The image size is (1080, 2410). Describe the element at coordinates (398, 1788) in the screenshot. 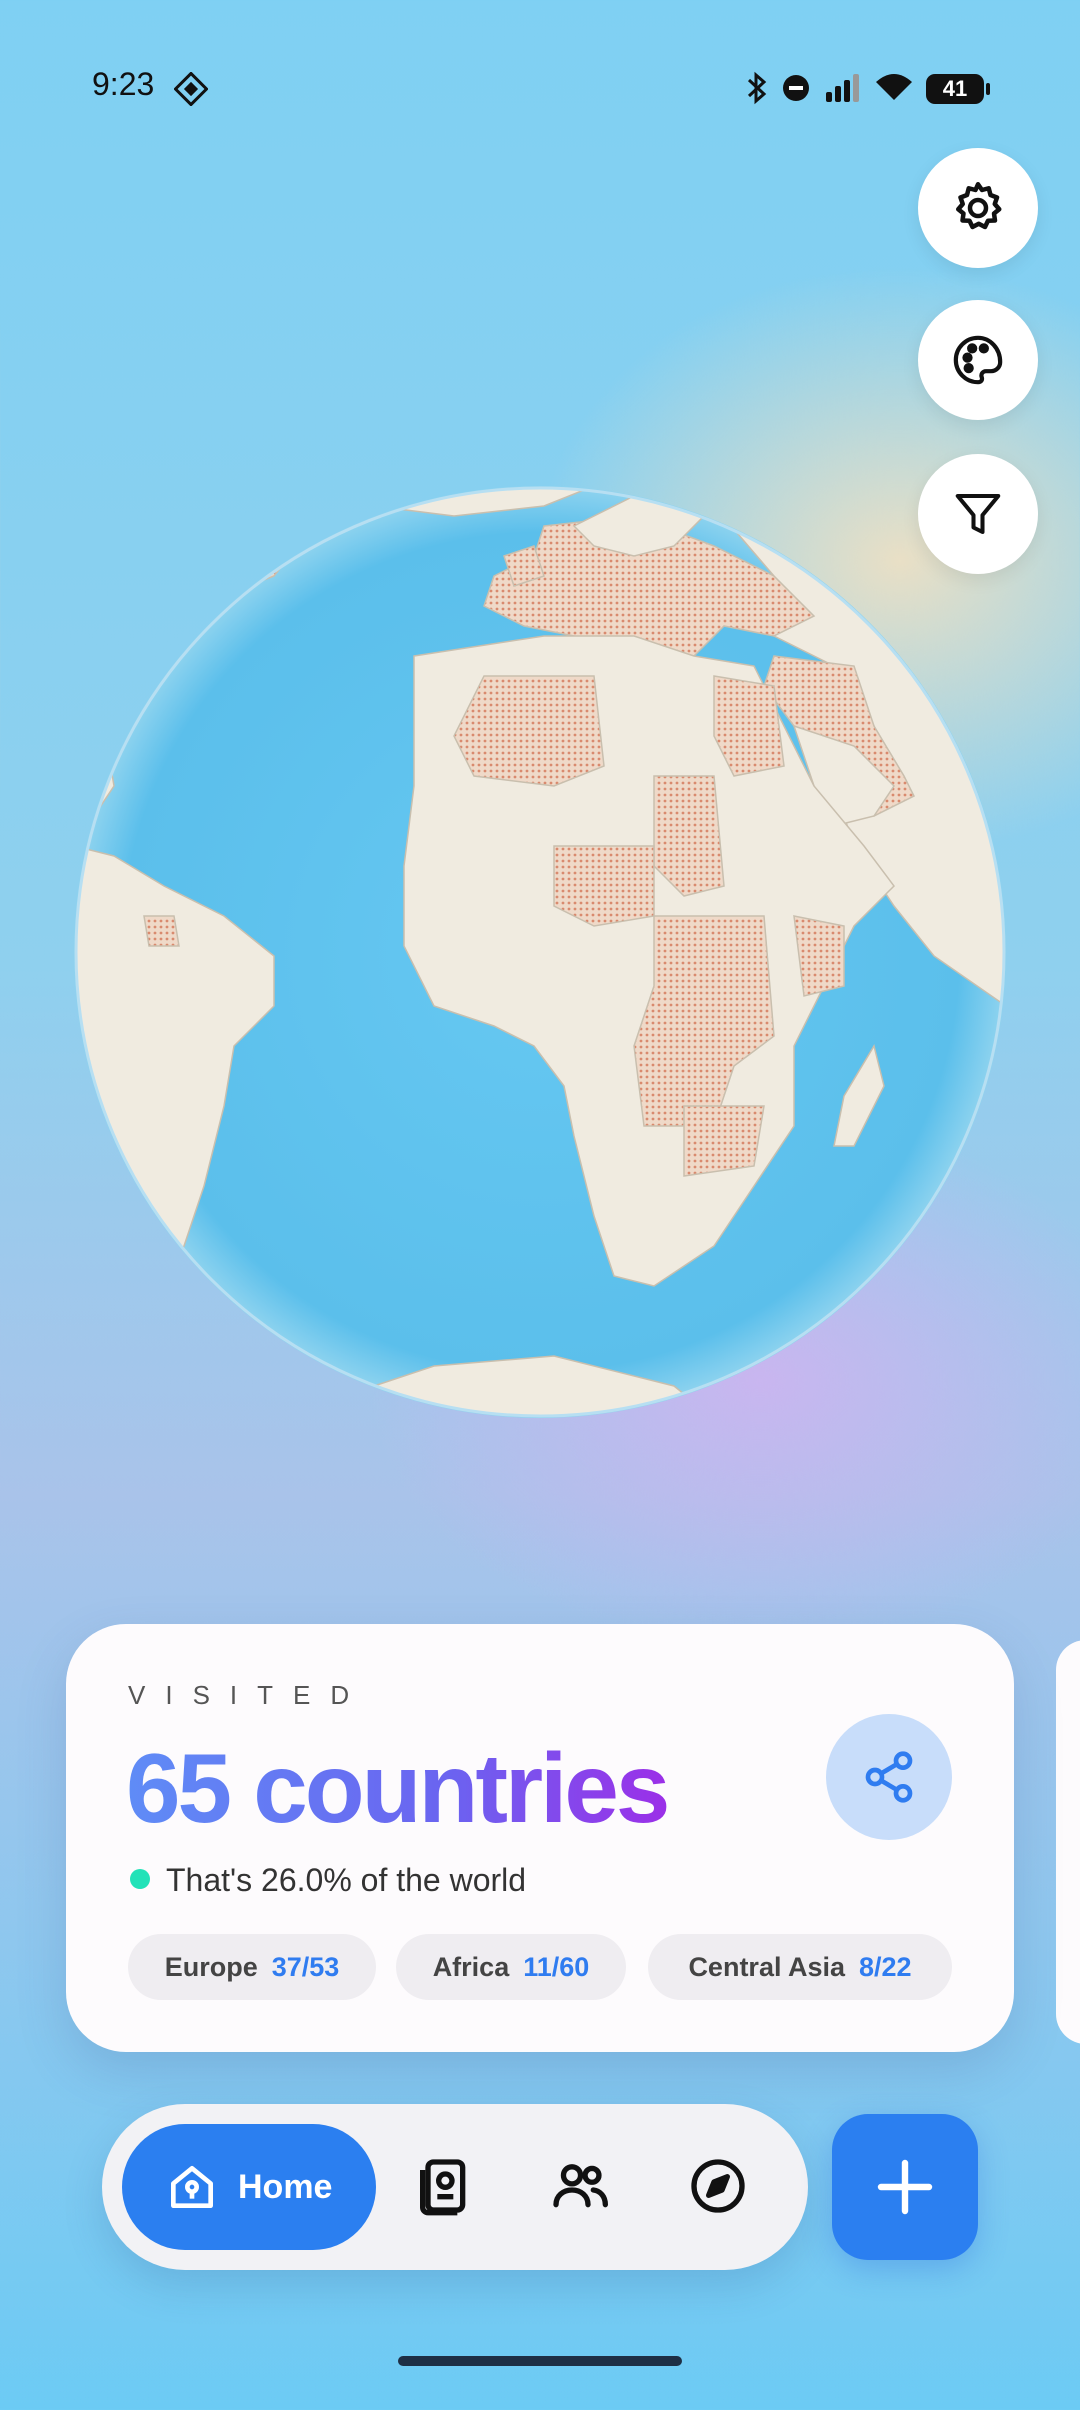

I see `country-count: 65 countries` at that location.